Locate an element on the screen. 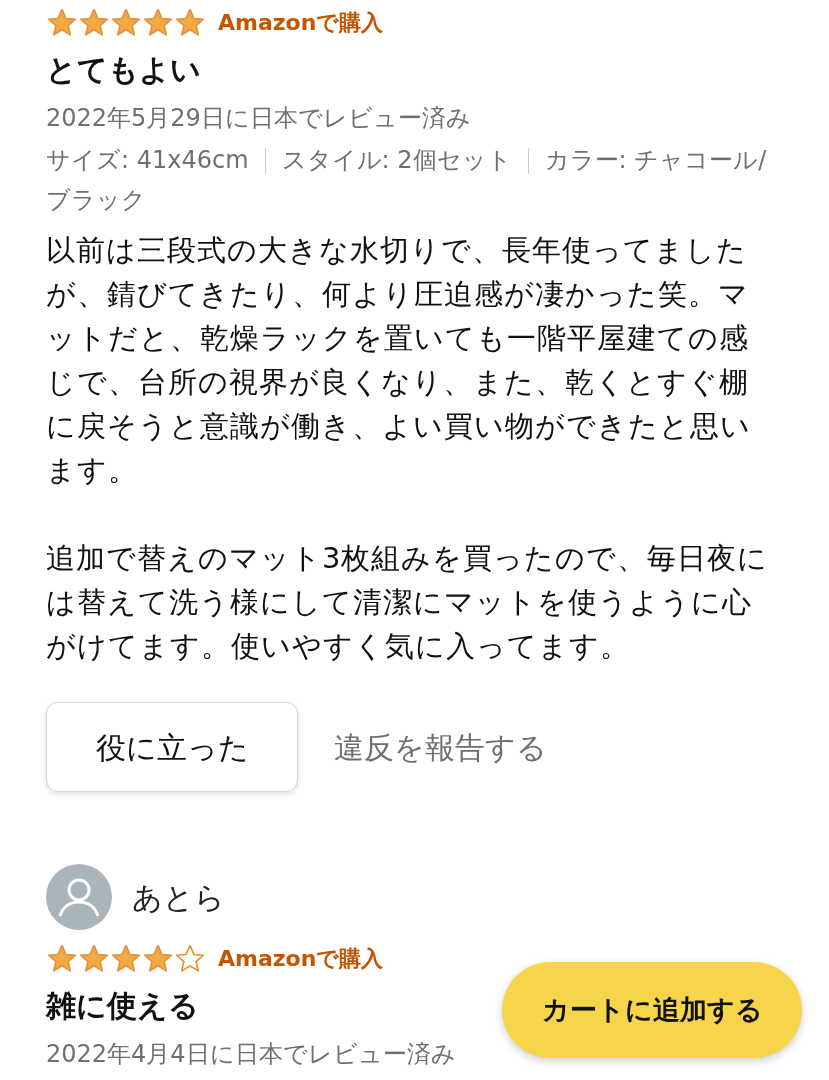  reviewer-name: あとら is located at coordinates (178, 897).